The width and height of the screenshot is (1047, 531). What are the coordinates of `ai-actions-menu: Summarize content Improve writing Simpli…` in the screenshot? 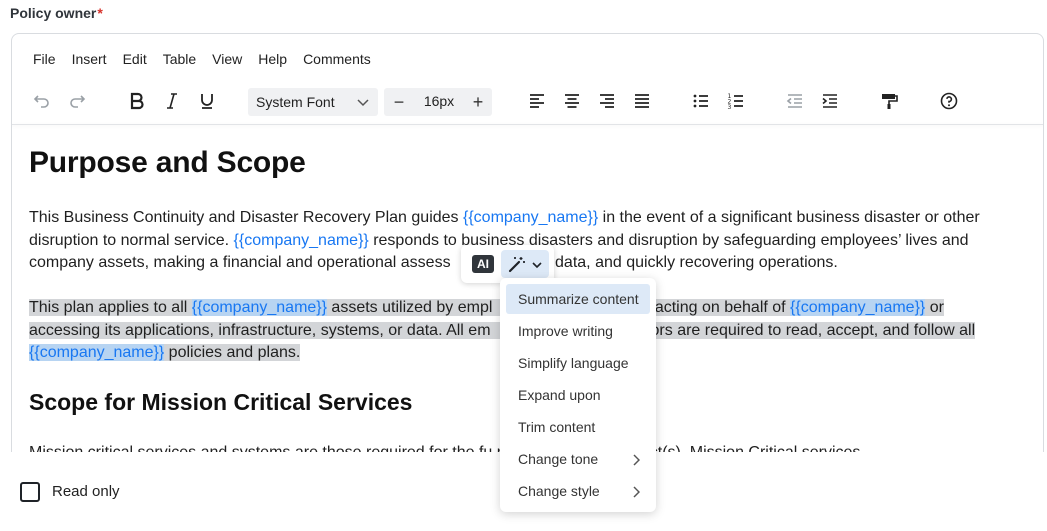 It's located at (578, 395).